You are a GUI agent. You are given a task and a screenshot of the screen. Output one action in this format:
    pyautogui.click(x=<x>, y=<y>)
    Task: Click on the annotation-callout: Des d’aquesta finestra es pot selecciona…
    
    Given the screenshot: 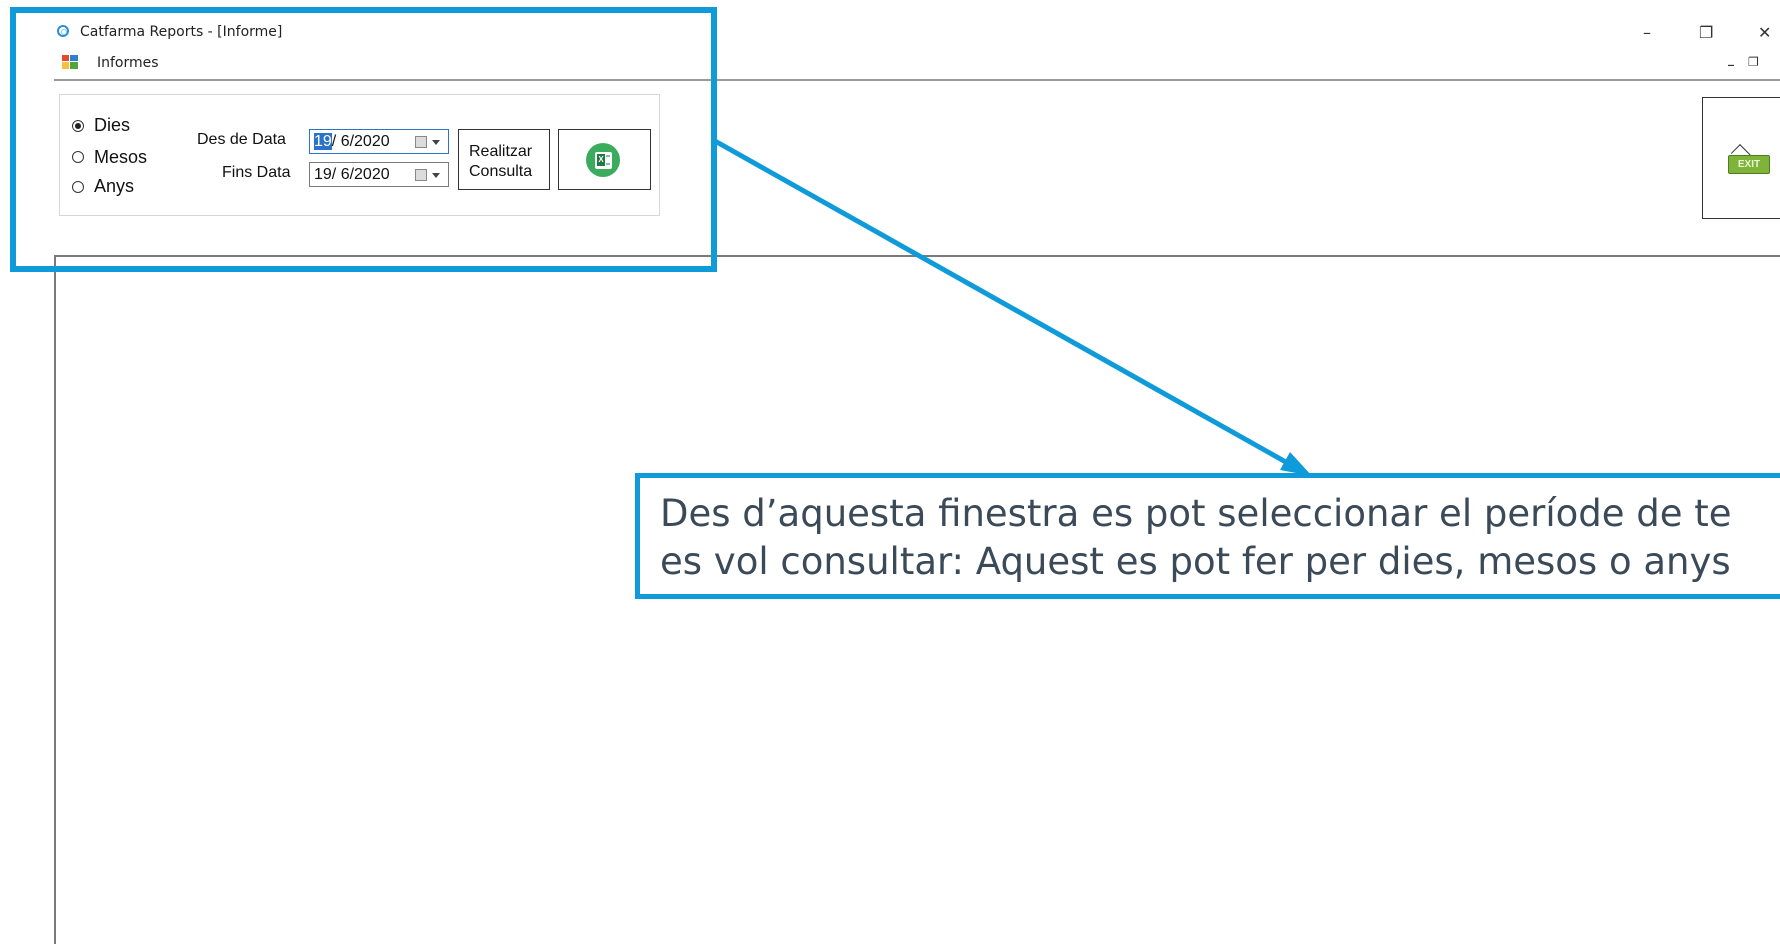 What is the action you would take?
    pyautogui.click(x=1207, y=536)
    